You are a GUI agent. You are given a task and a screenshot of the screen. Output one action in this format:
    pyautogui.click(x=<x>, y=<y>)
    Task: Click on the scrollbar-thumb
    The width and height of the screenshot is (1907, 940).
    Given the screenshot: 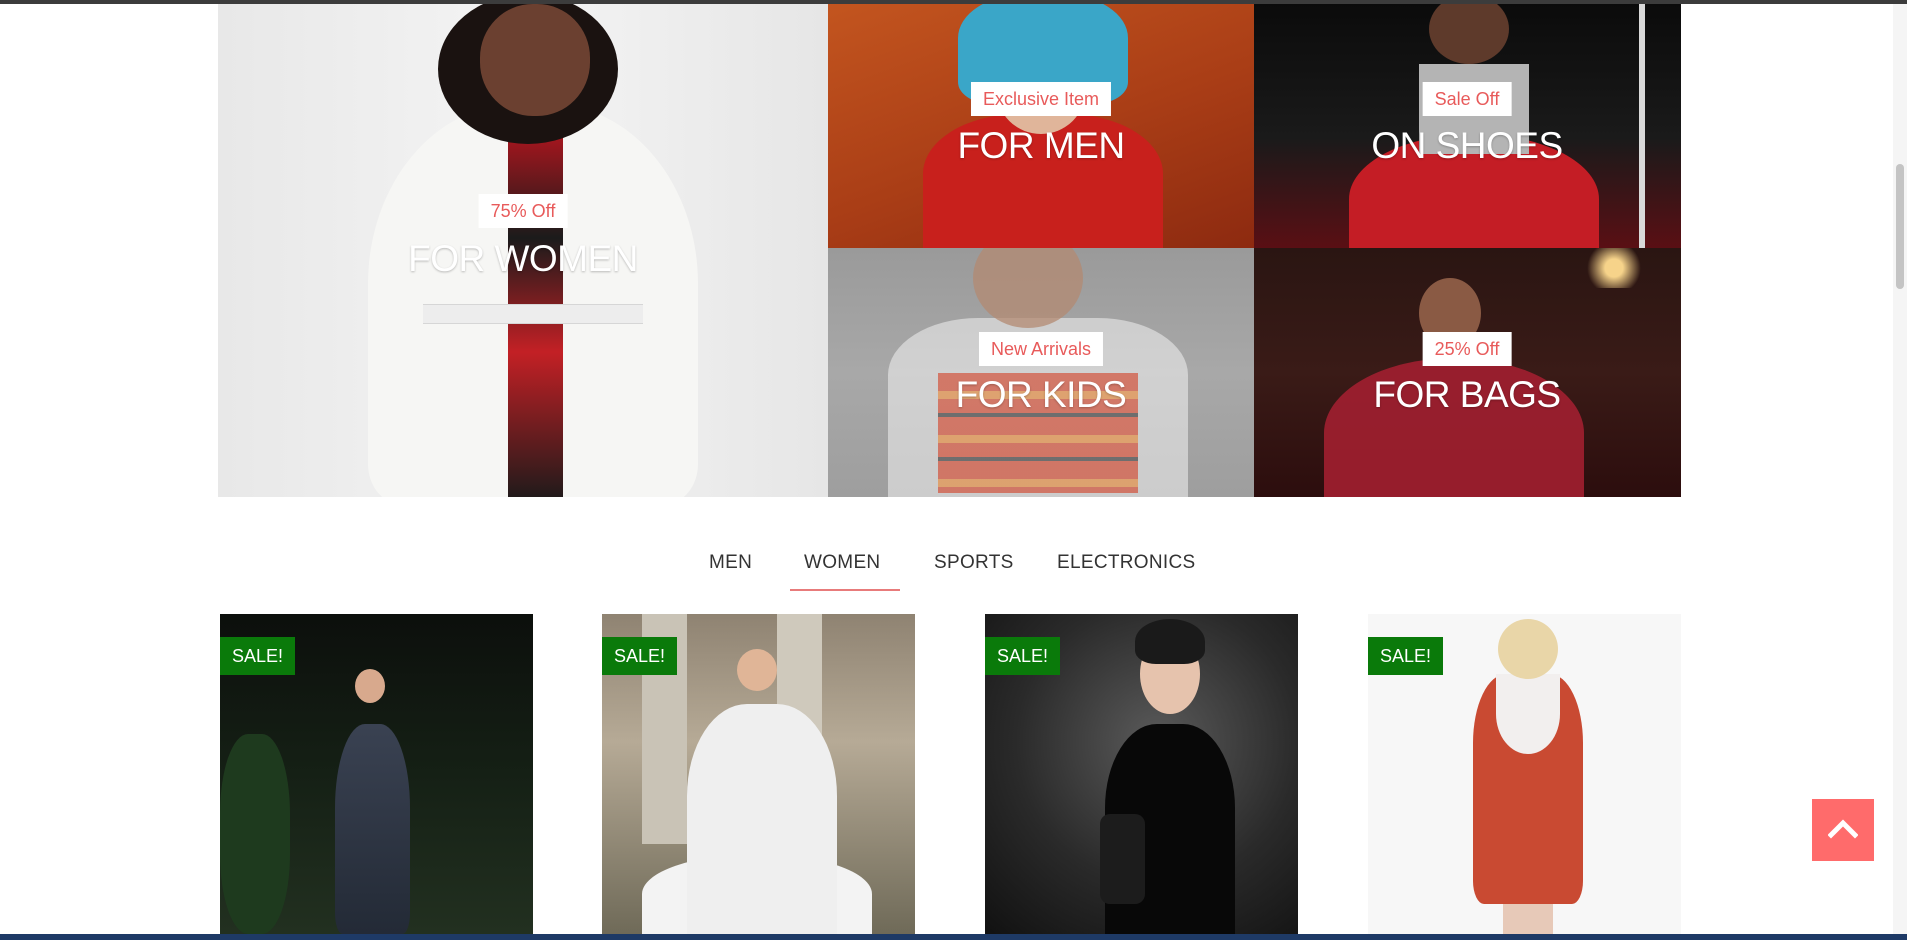 What is the action you would take?
    pyautogui.click(x=1900, y=226)
    